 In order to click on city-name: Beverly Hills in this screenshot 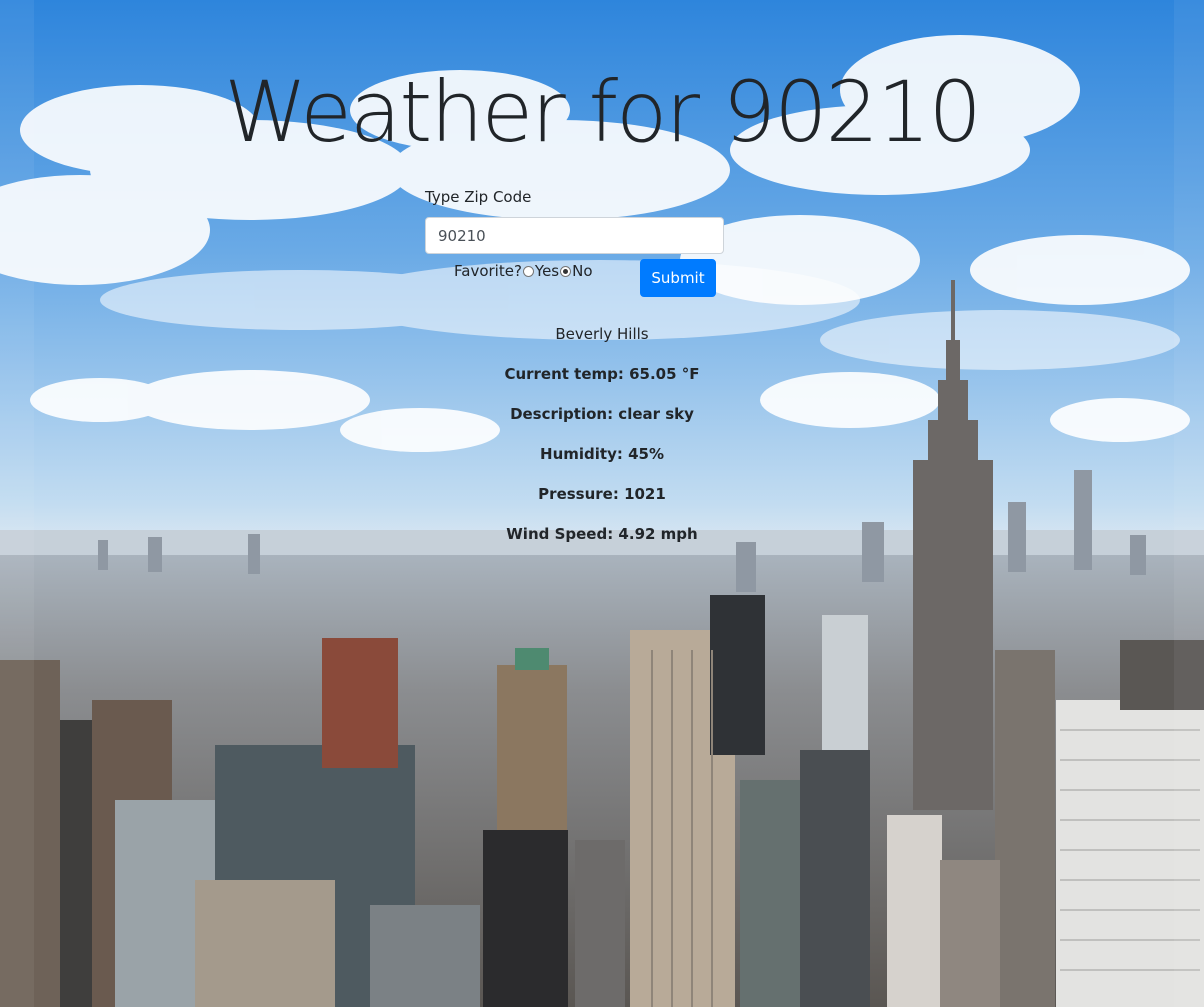, I will do `click(602, 334)`.